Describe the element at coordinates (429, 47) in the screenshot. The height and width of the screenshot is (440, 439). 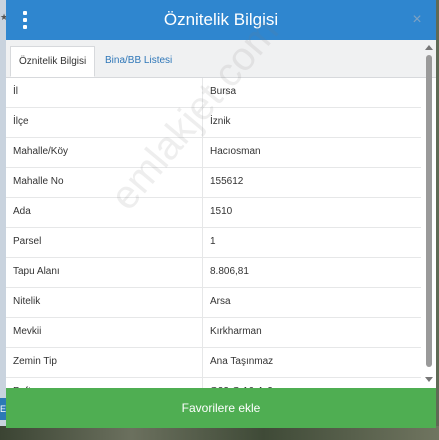
I see `scroll-up-arrow-icon` at that location.